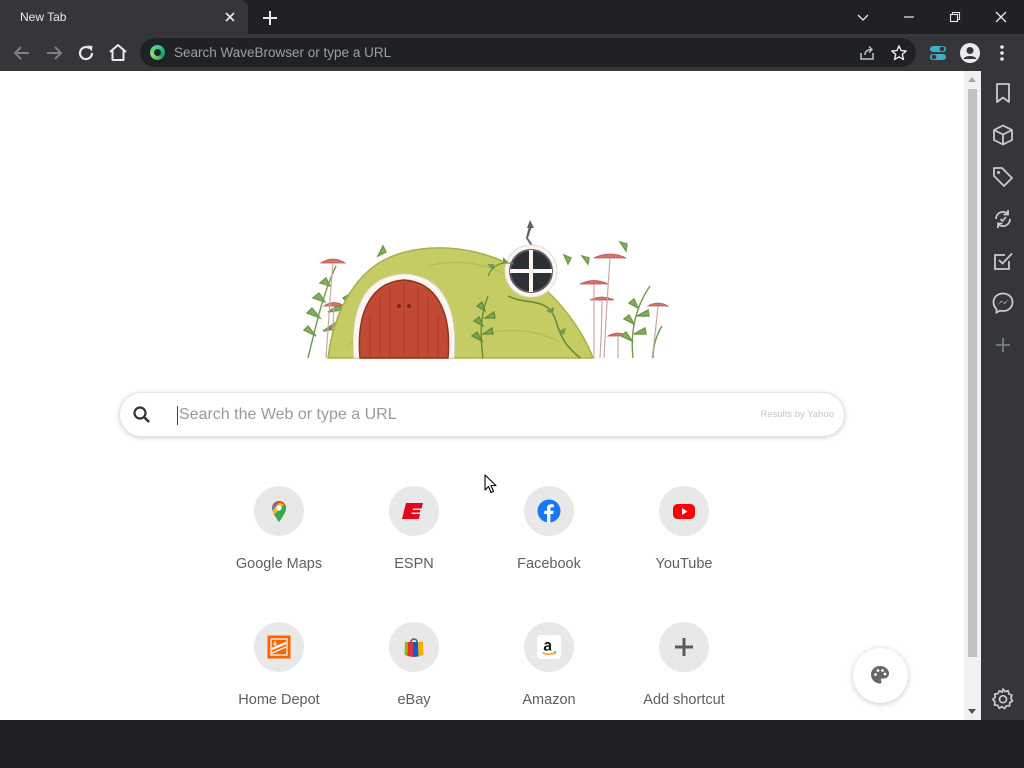 This screenshot has width=1024, height=768. Describe the element at coordinates (549, 541) in the screenshot. I see `shortcut-facebook: Facebook` at that location.